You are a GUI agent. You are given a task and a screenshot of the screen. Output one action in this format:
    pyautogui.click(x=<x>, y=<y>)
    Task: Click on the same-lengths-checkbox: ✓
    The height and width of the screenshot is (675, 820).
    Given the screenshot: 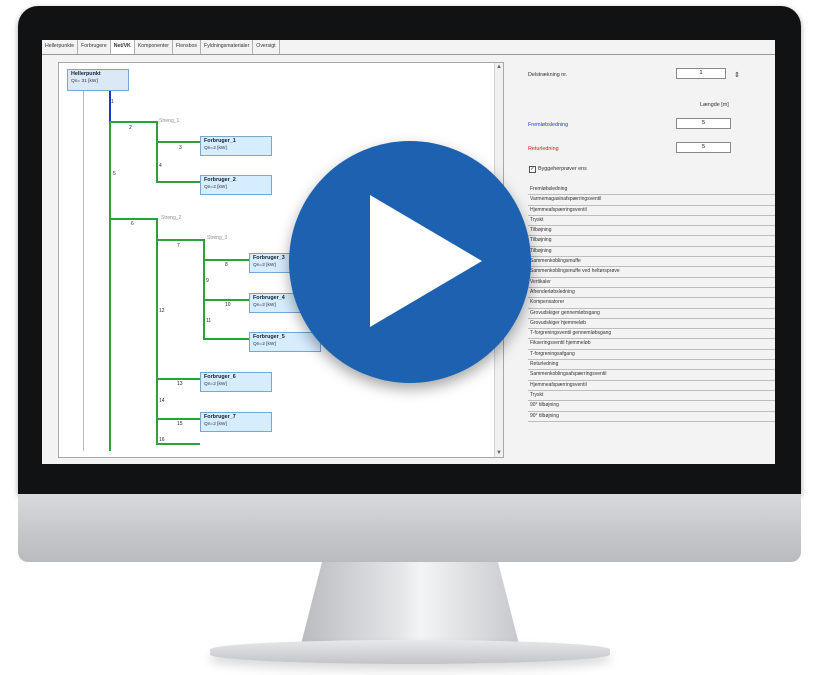 What is the action you would take?
    pyautogui.click(x=532, y=169)
    